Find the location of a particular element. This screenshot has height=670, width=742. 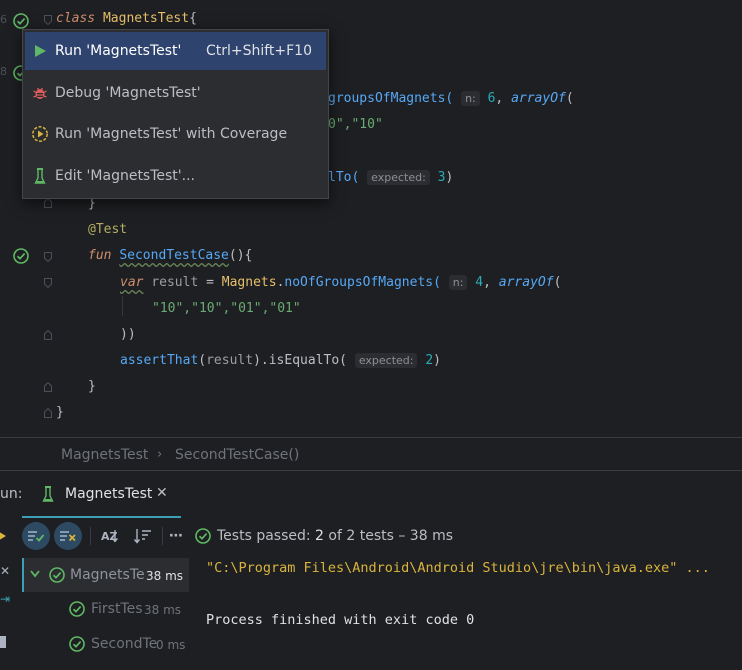

line-number: 6 is located at coordinates (3, 19).